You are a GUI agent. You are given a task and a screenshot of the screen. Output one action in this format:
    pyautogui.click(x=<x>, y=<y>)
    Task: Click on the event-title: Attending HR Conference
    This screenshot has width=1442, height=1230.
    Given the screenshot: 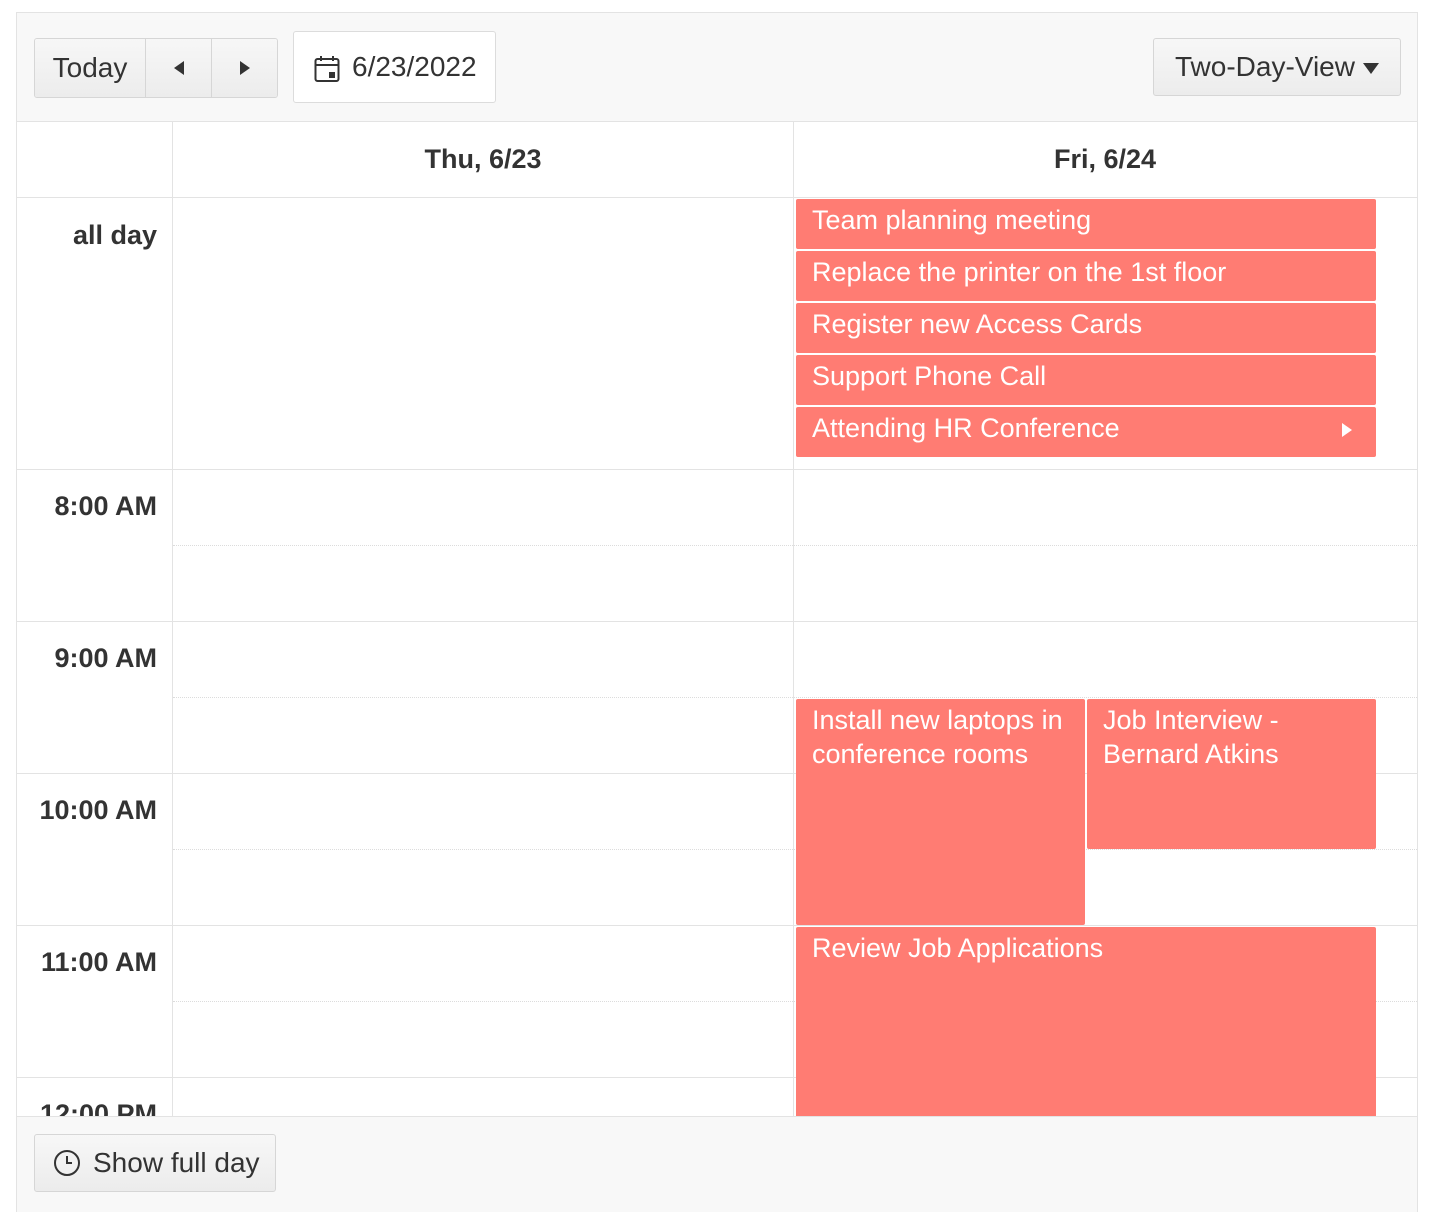 What is the action you would take?
    pyautogui.click(x=966, y=428)
    